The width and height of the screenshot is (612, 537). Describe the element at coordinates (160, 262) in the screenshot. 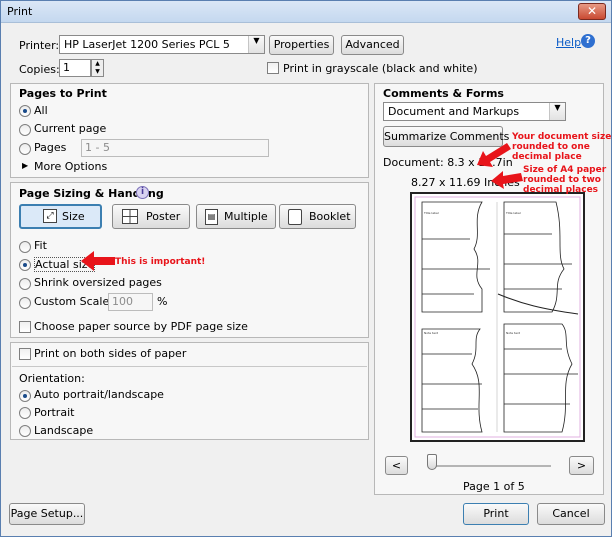

I see `annotation-important: This is important!` at that location.